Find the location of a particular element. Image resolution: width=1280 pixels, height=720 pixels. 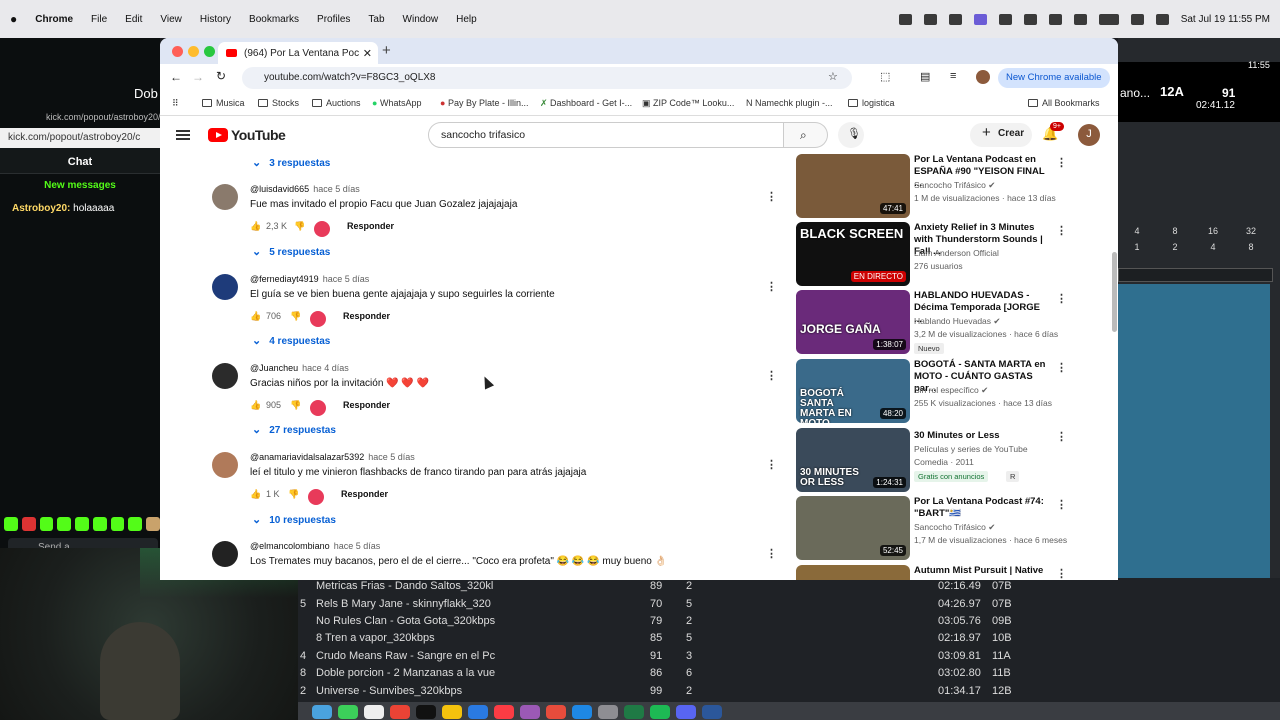

video-title: Autumn Mist Pursuit | Native is located at coordinates (981, 571).